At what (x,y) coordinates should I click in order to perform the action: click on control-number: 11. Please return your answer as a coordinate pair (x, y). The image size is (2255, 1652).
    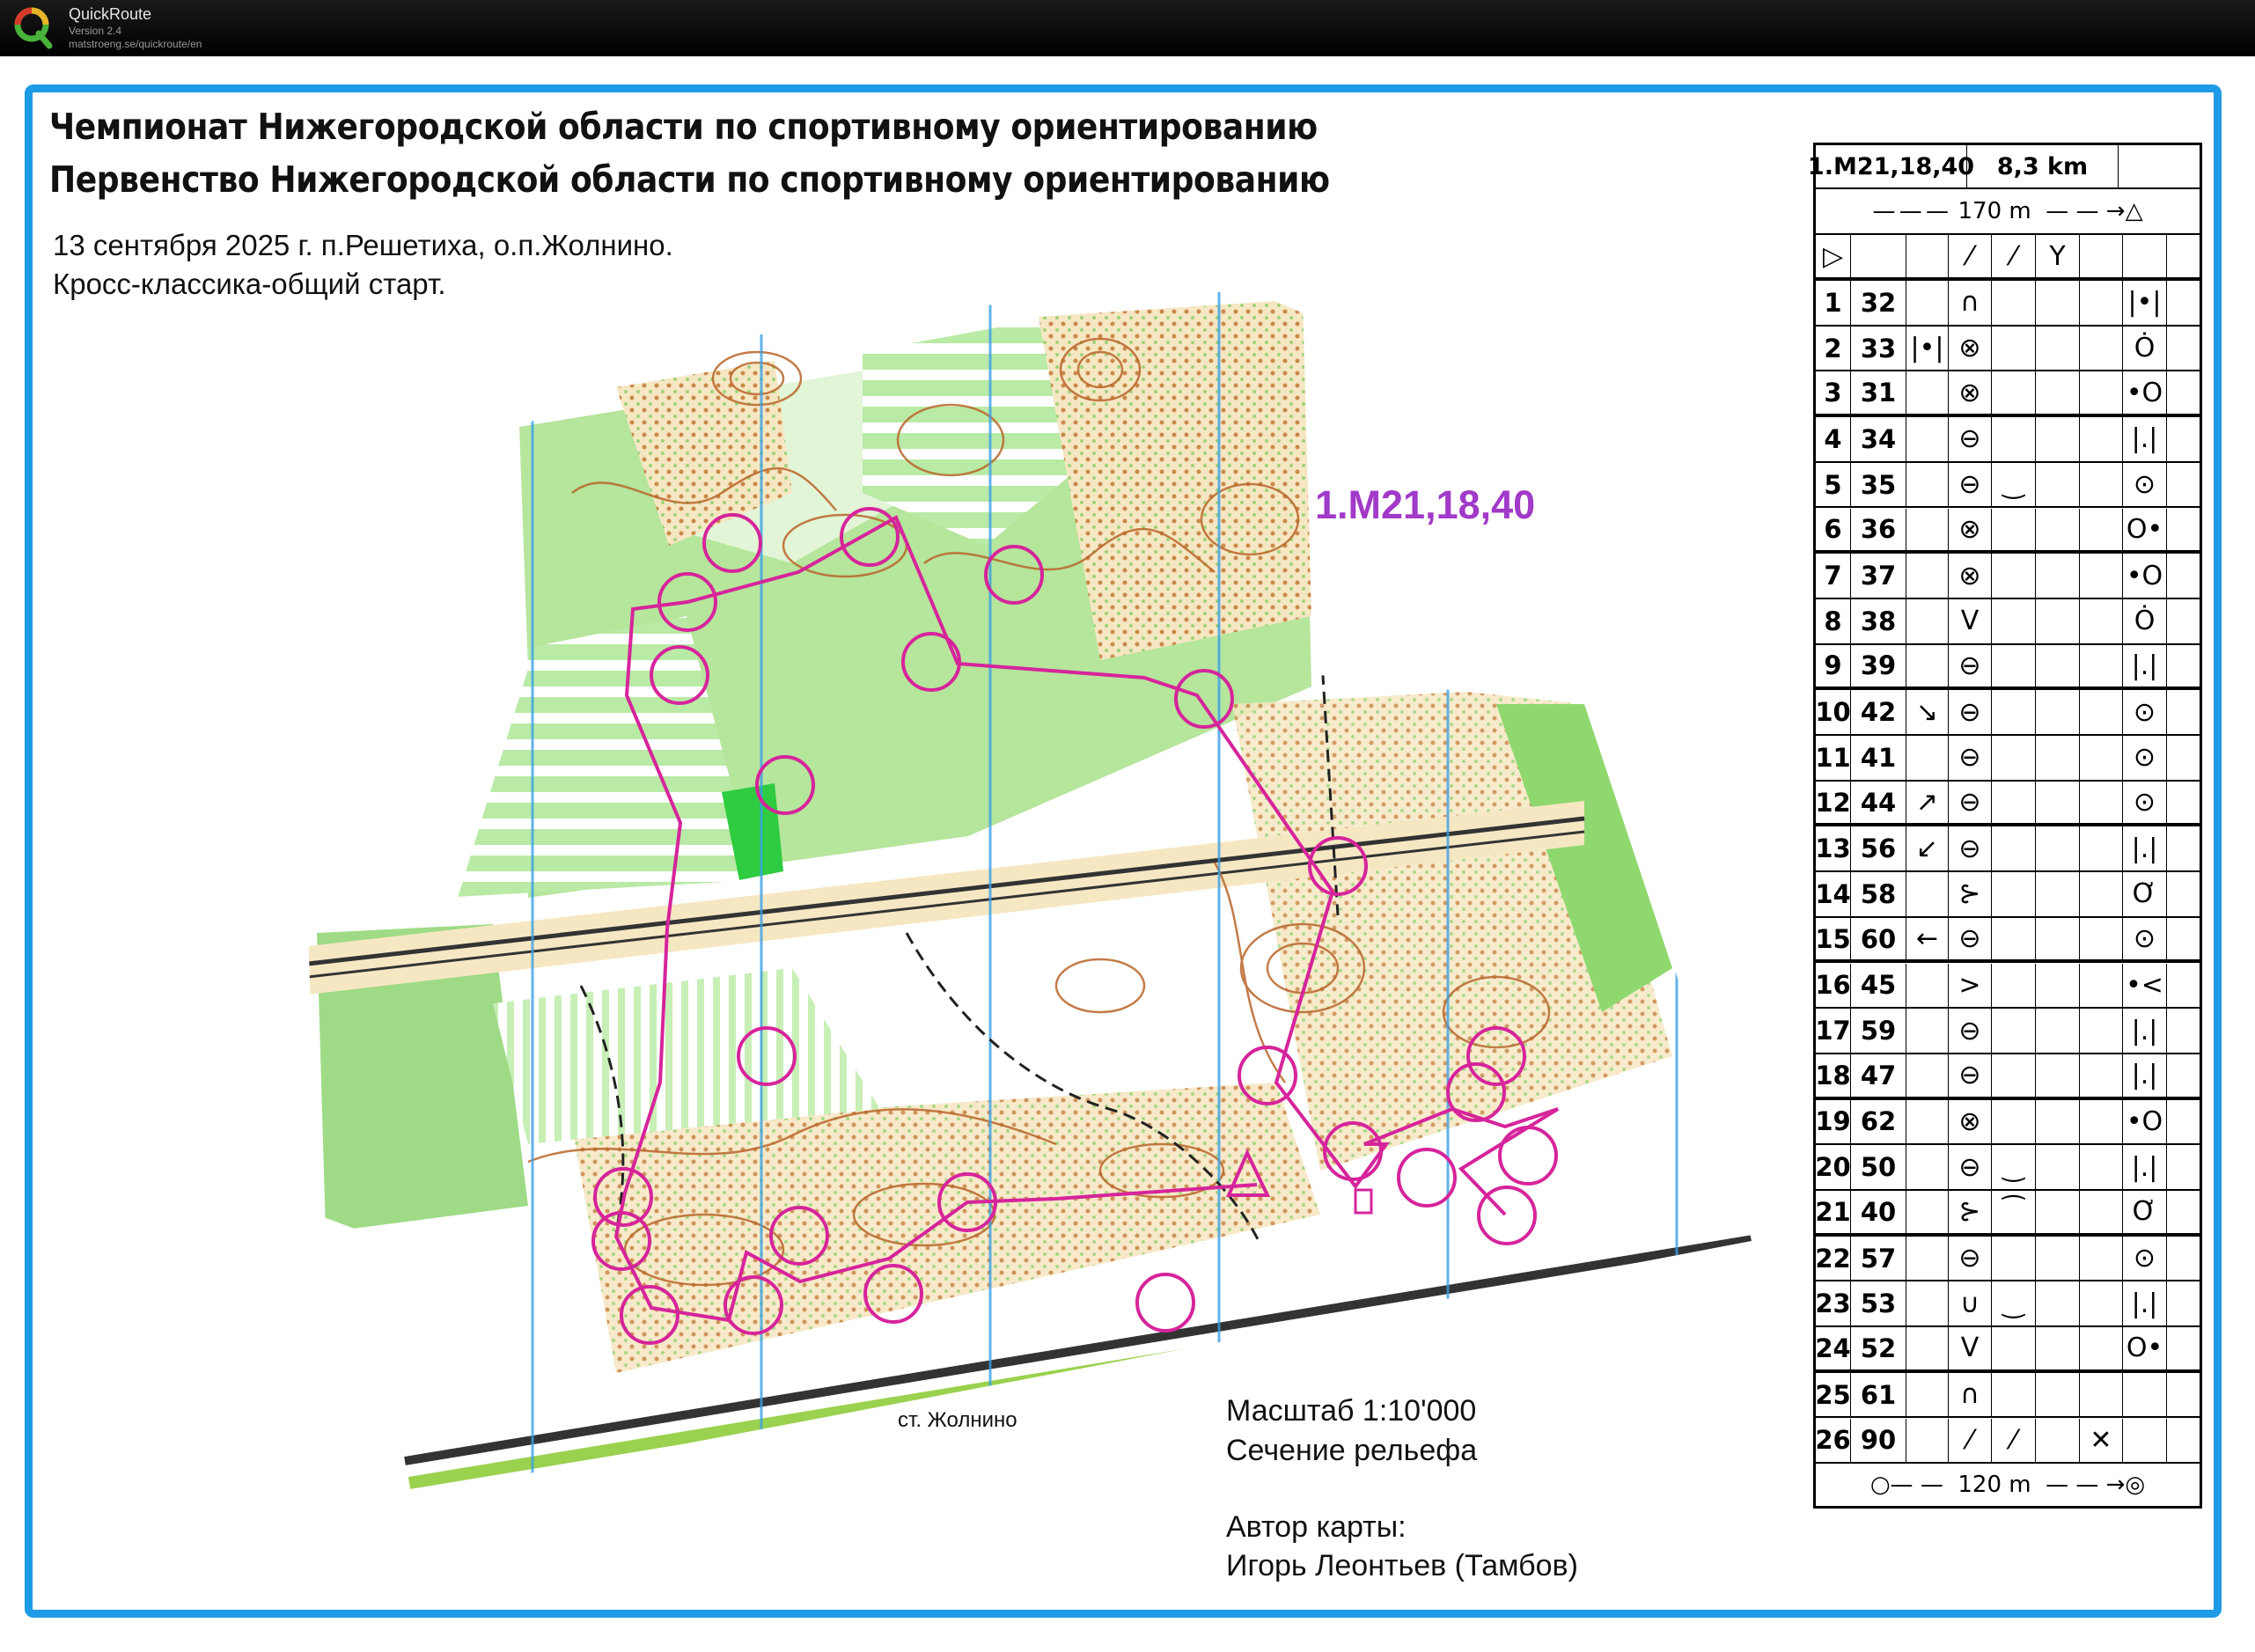
    Looking at the image, I should click on (1833, 758).